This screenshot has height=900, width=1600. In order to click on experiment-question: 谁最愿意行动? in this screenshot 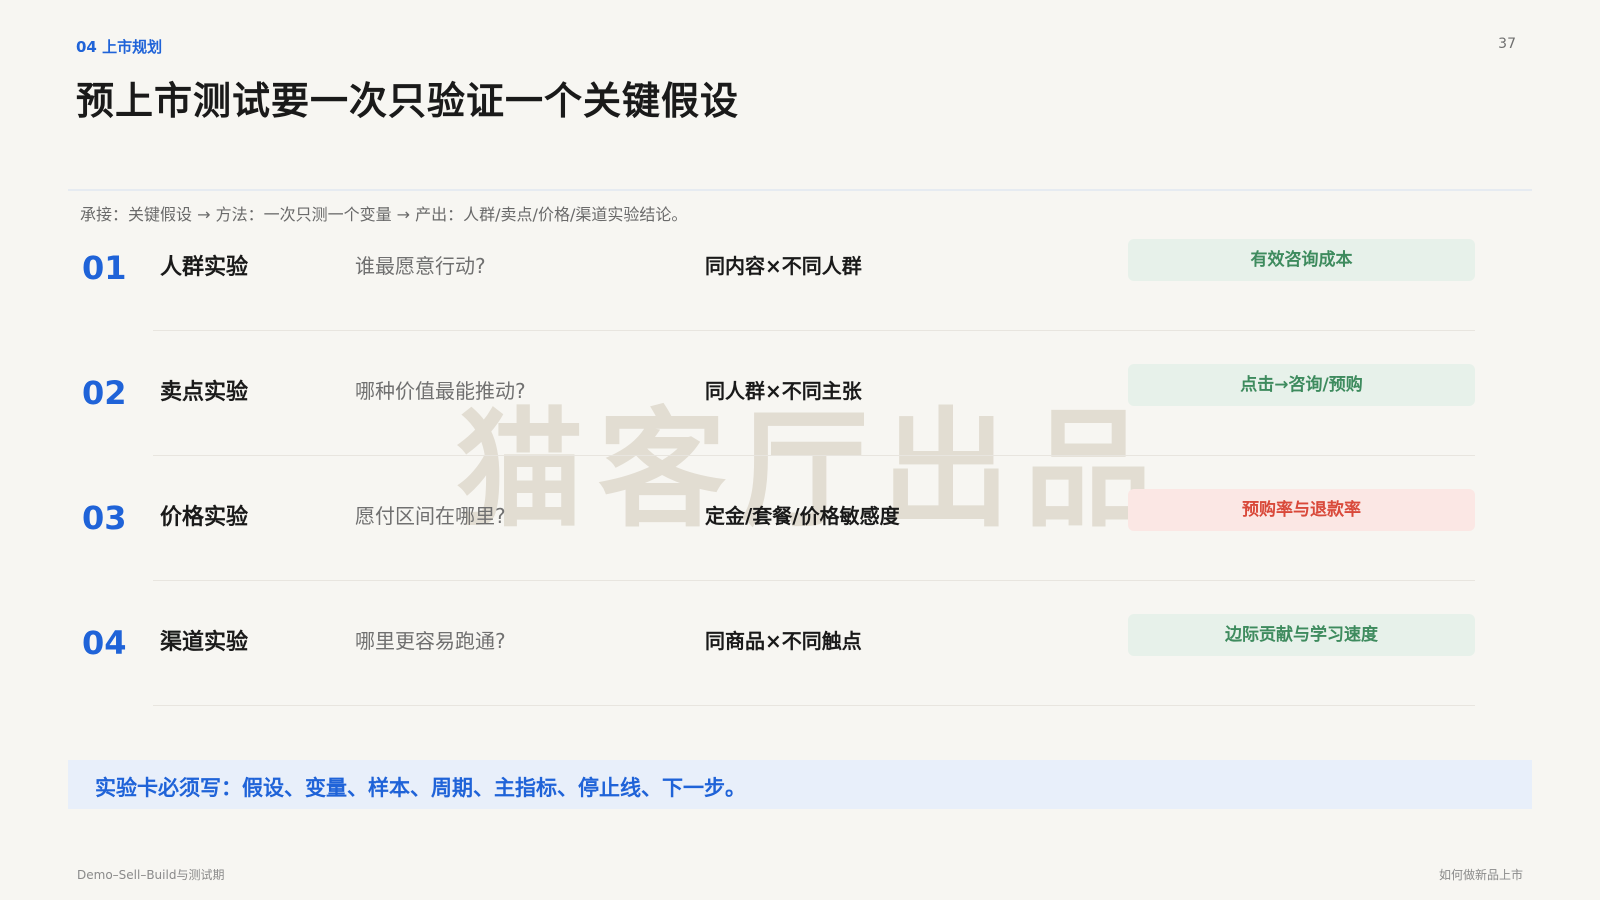, I will do `click(420, 266)`.